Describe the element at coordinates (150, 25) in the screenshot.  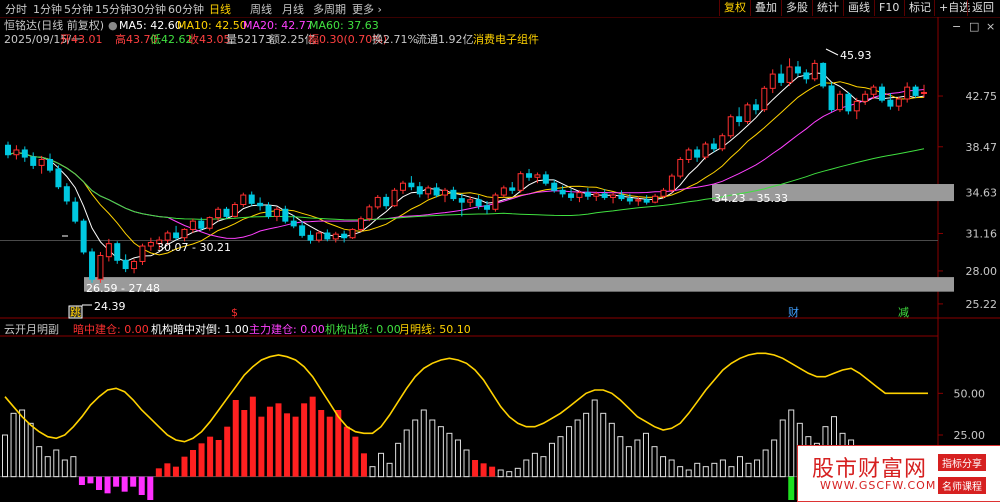
I see `legend-item: MA5: 42.60` at that location.